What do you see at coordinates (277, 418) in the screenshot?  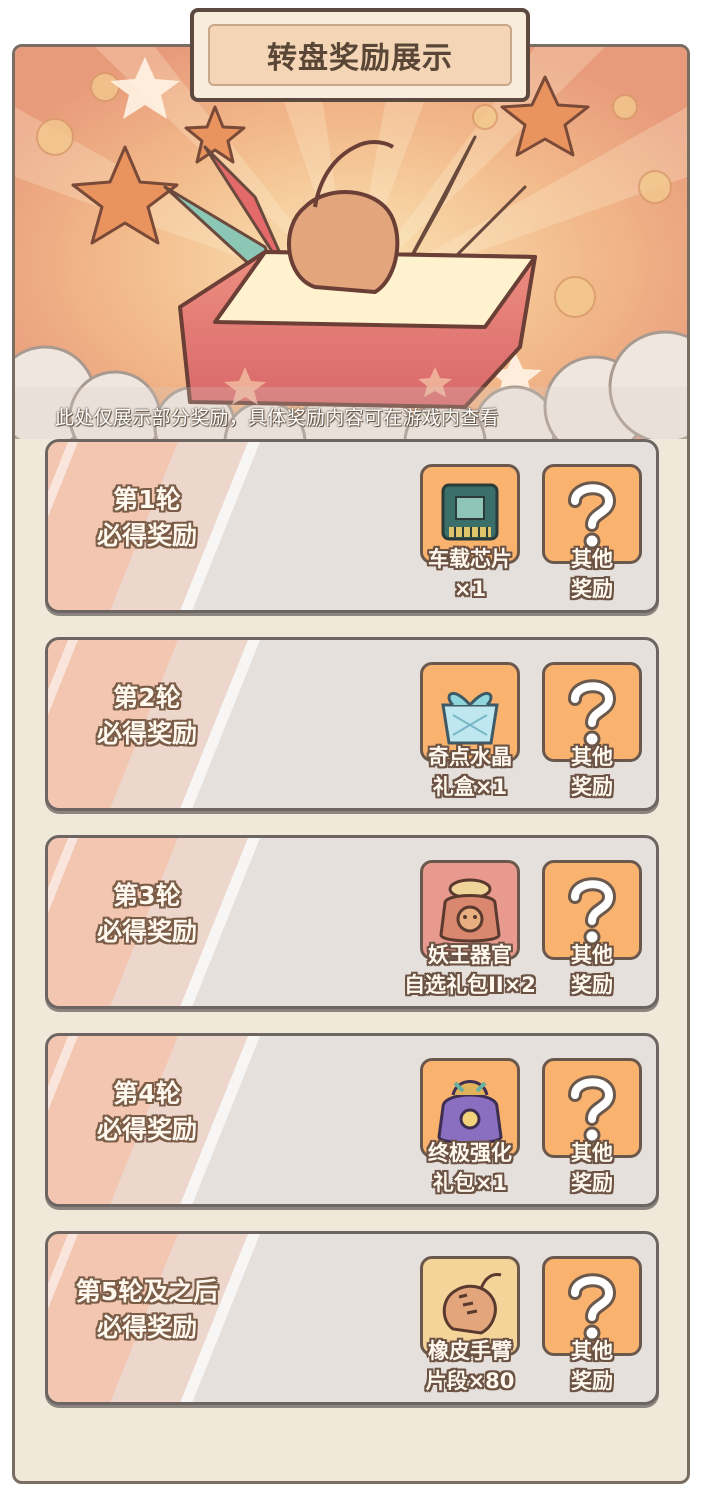 I see `banner-note: 此处仅展示部分奖励，具体奖励内容可在游戏内查看` at bounding box center [277, 418].